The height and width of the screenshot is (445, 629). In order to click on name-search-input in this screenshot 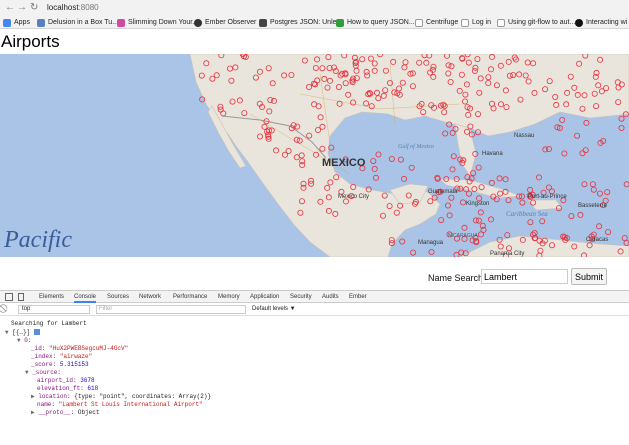, I will do `click(524, 276)`.